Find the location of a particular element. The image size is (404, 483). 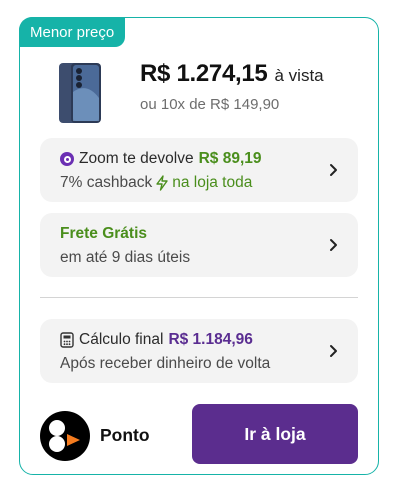

lightning-icon is located at coordinates (162, 183).